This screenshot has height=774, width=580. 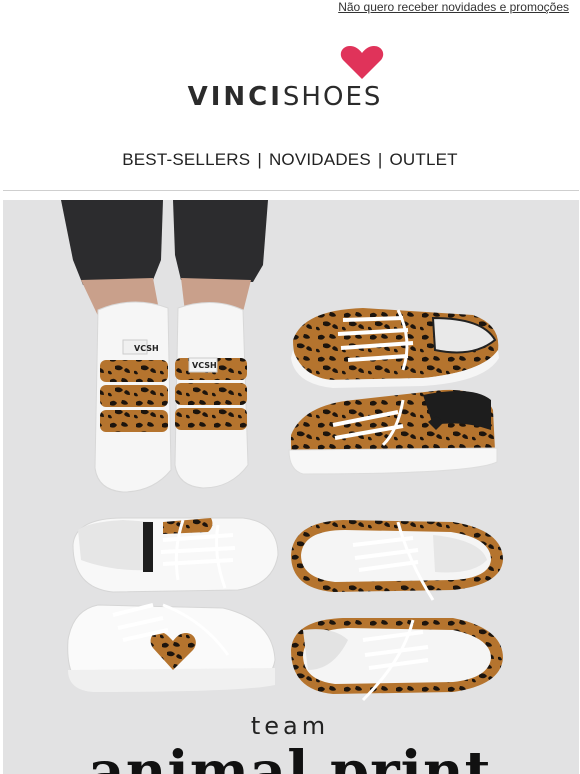 What do you see at coordinates (204, 365) in the screenshot?
I see `sneaker-tag-right: VCSH` at bounding box center [204, 365].